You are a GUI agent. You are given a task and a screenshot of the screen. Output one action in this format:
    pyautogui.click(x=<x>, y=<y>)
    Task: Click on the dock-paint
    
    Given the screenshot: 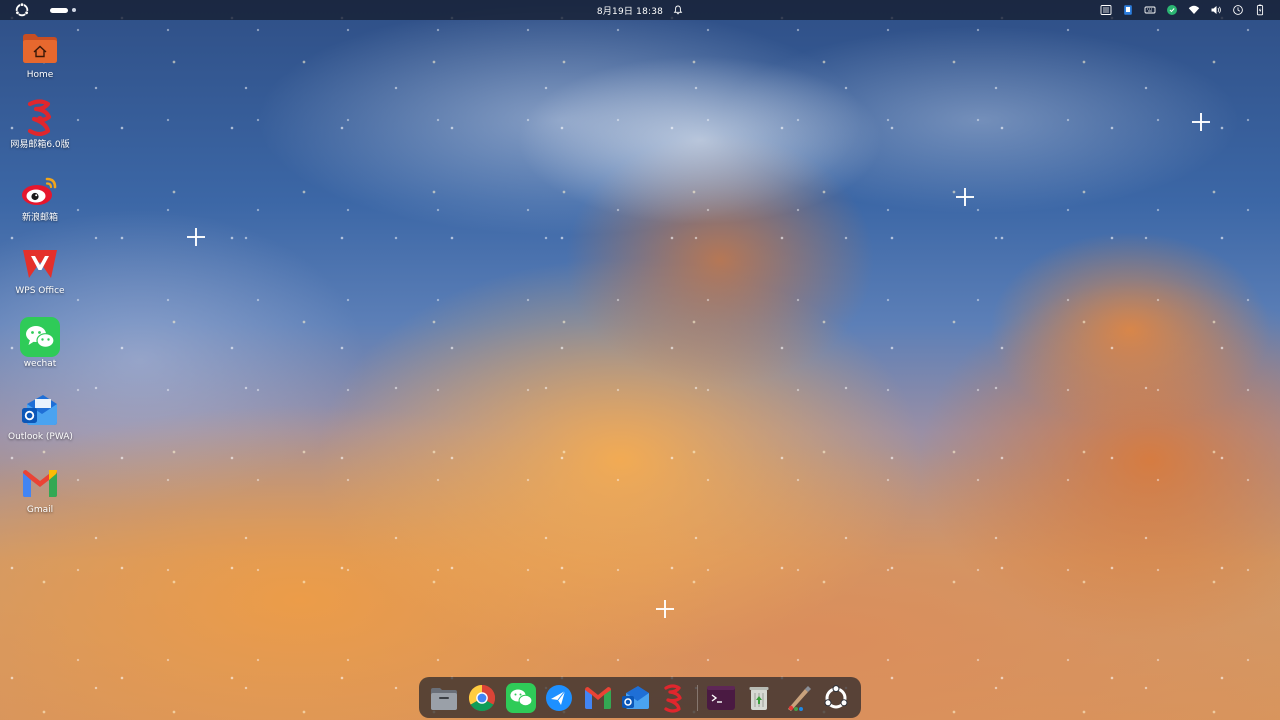 What is the action you would take?
    pyautogui.click(x=797, y=697)
    